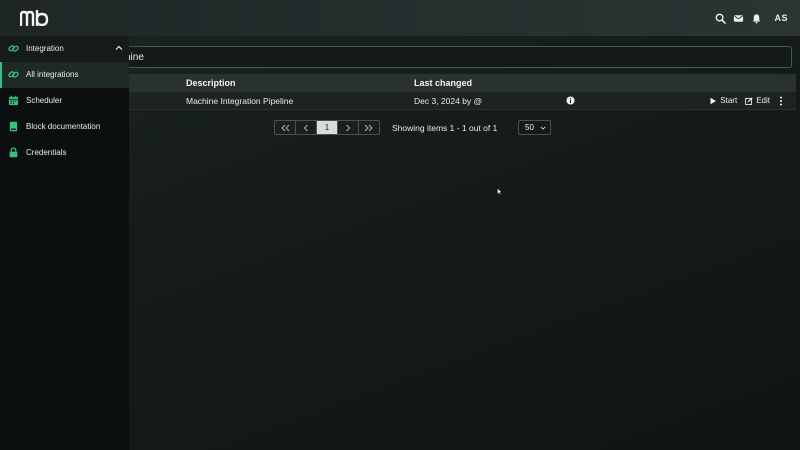 The width and height of the screenshot is (800, 450). I want to click on start-button: Start, so click(723, 100).